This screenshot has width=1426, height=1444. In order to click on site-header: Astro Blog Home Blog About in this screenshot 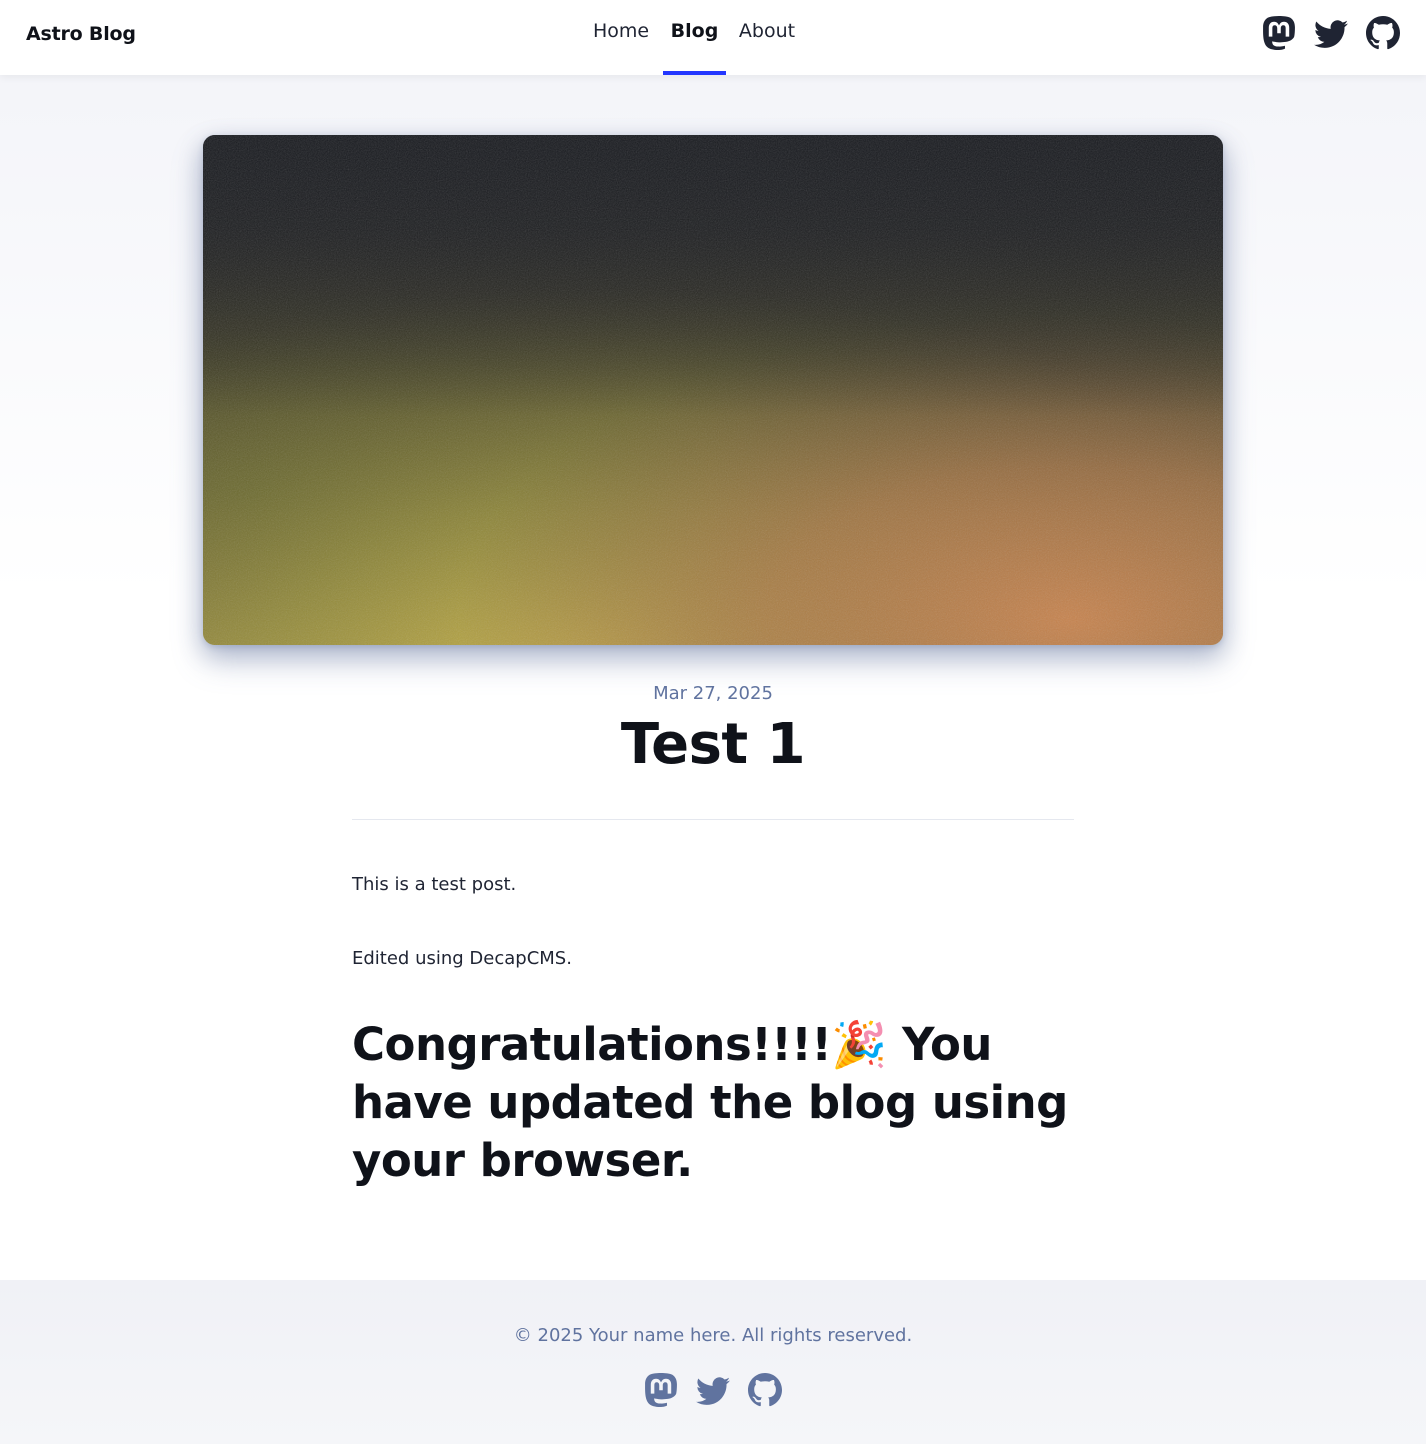, I will do `click(713, 37)`.